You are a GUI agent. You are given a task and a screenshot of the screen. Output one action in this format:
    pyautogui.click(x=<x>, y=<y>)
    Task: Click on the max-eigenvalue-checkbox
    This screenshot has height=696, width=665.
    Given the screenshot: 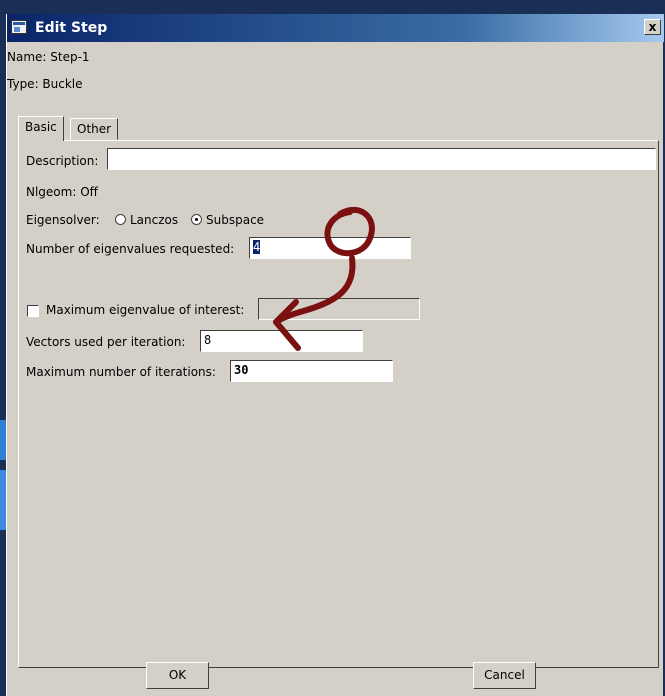 What is the action you would take?
    pyautogui.click(x=33, y=311)
    